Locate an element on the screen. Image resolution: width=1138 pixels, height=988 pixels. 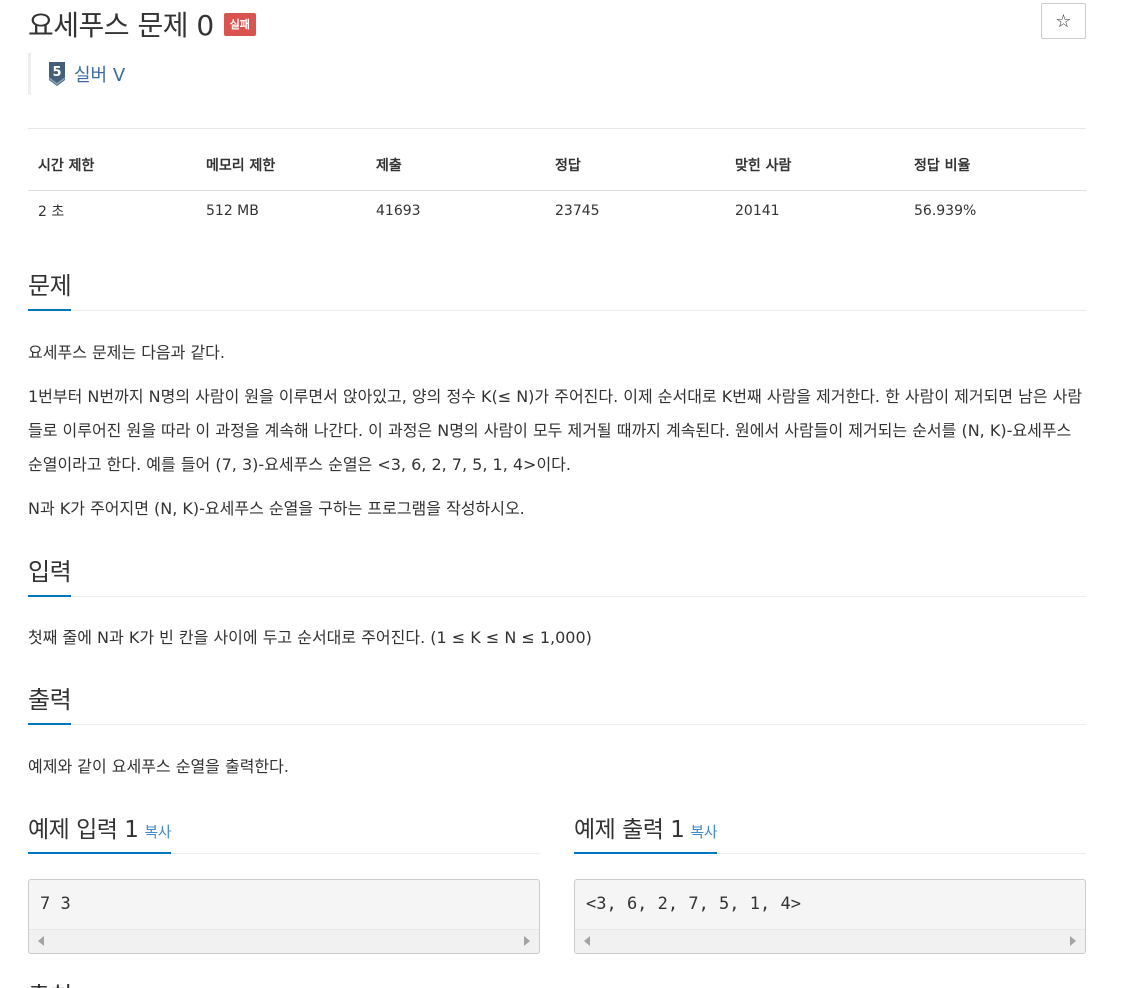
copy-input-button: 복사 is located at coordinates (157, 832).